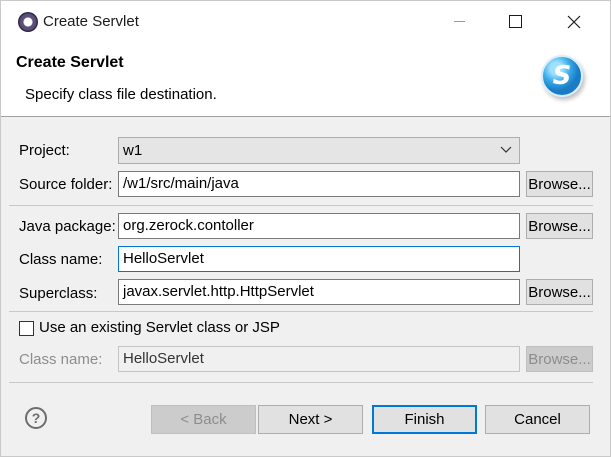  I want to click on use-existing-label: Use an existing Servlet class or JSP, so click(159, 327).